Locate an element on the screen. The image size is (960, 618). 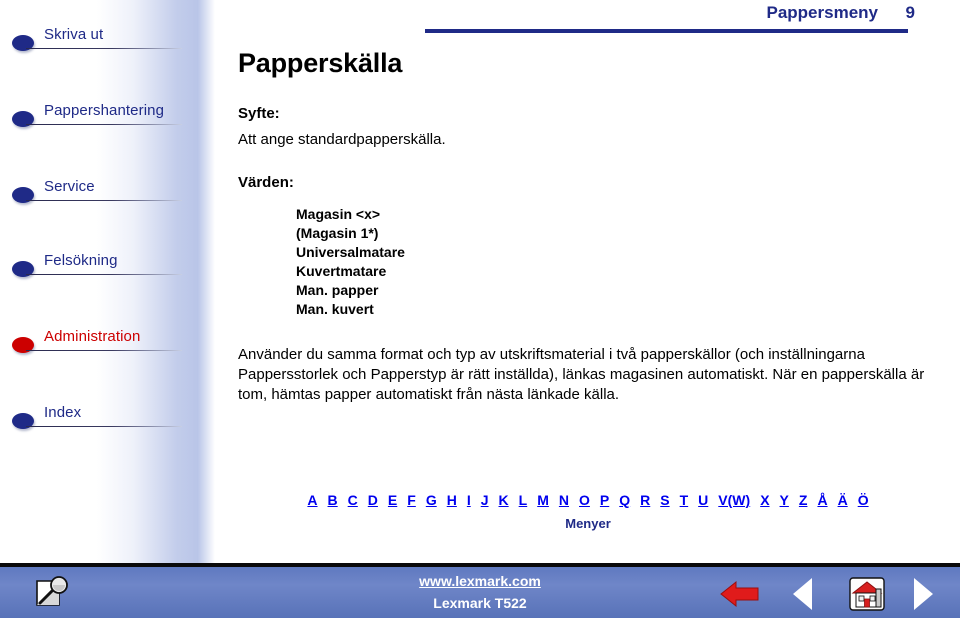
sidebar-item-pappershantering: Pappershantering is located at coordinates (100, 119).